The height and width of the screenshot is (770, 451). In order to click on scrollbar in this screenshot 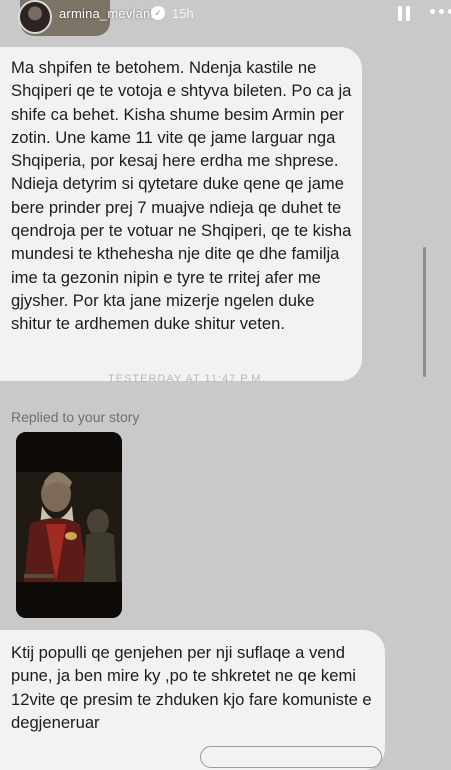, I will do `click(424, 312)`.